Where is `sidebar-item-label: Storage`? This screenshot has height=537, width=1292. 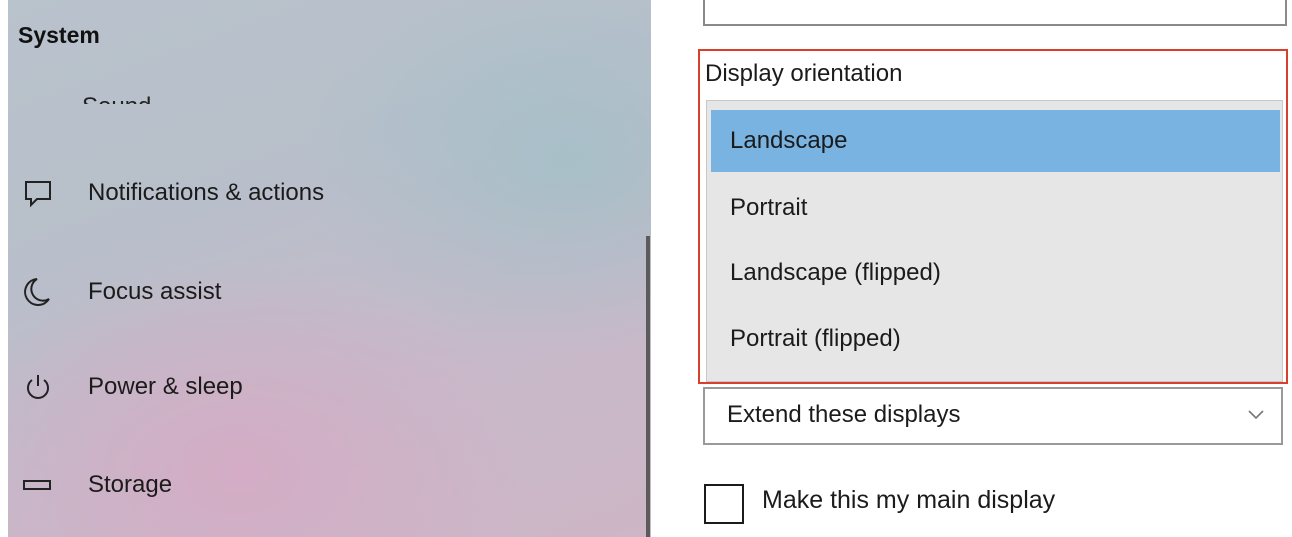
sidebar-item-label: Storage is located at coordinates (130, 484).